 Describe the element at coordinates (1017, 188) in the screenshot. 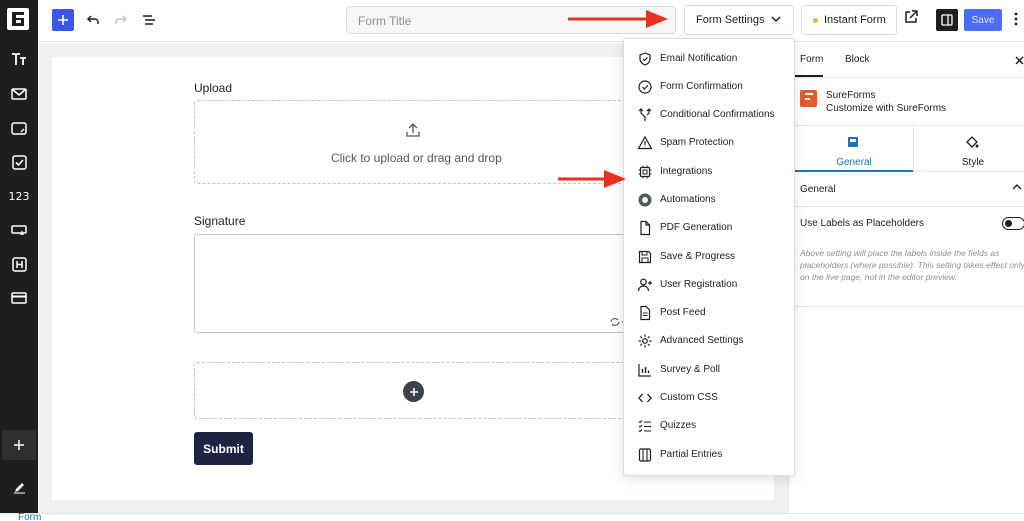

I see `chevron-up-icon` at that location.